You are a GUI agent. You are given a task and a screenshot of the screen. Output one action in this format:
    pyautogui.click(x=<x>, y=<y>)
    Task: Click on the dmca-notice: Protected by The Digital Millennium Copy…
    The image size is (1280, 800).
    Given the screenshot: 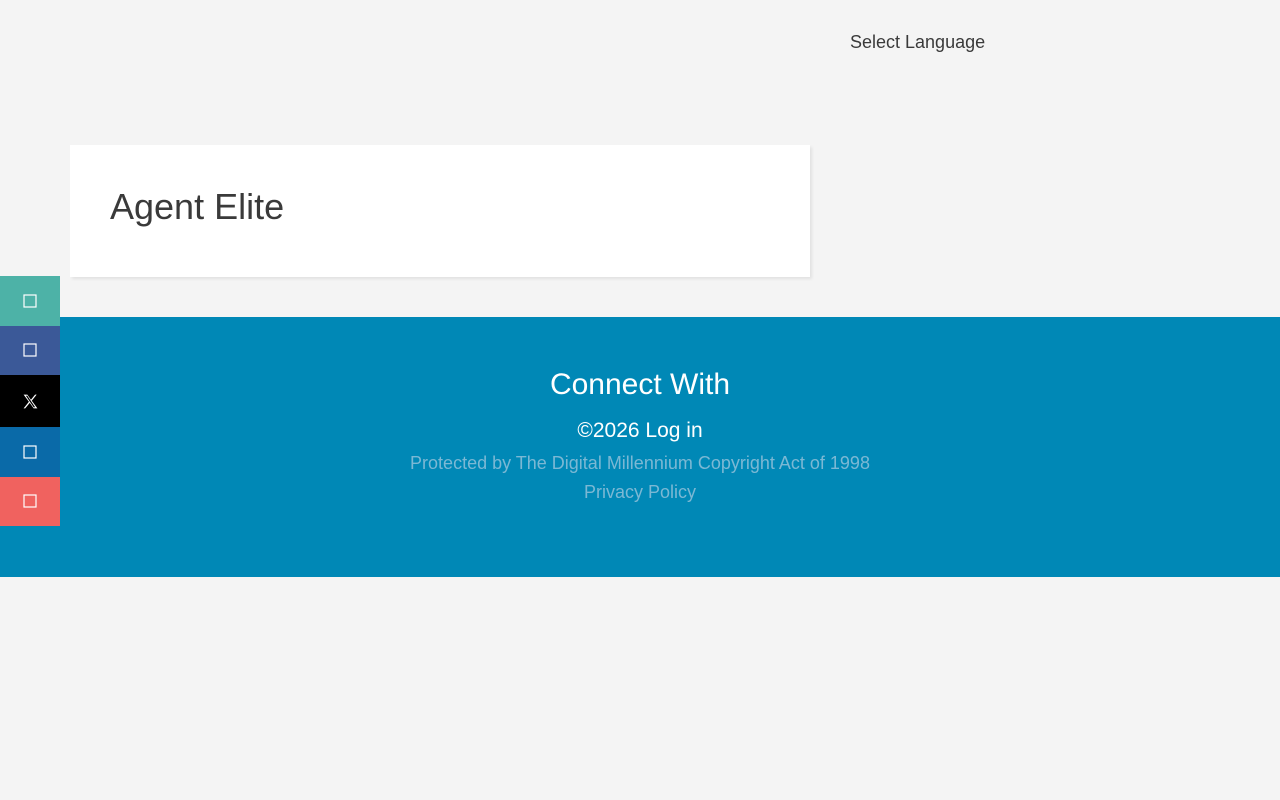 What is the action you would take?
    pyautogui.click(x=640, y=463)
    